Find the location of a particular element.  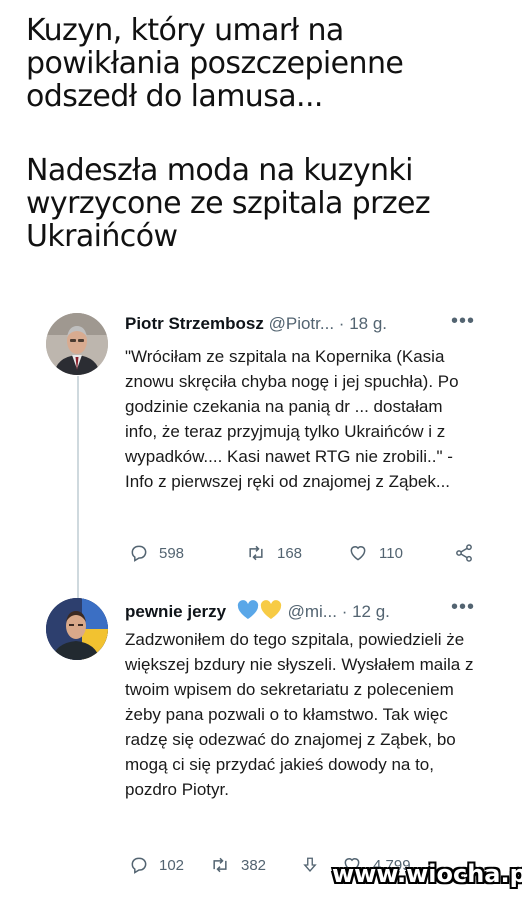

downvote-button is located at coordinates (310, 865).